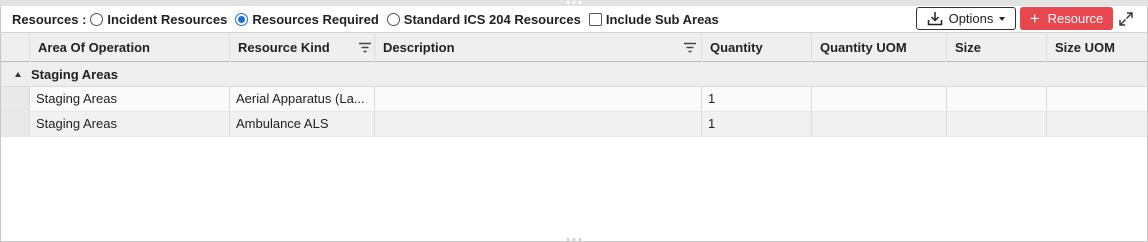 Image resolution: width=1148 pixels, height=242 pixels. I want to click on add-resource-button: + Resource, so click(1066, 18).